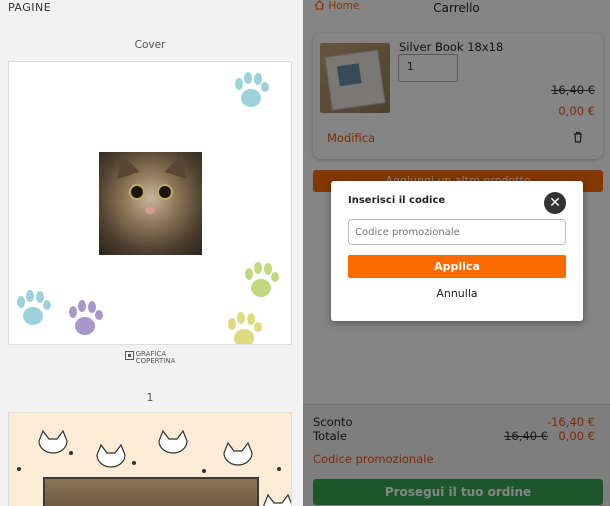 Image resolution: width=610 pixels, height=506 pixels. I want to click on page-number-label: 1, so click(150, 398).